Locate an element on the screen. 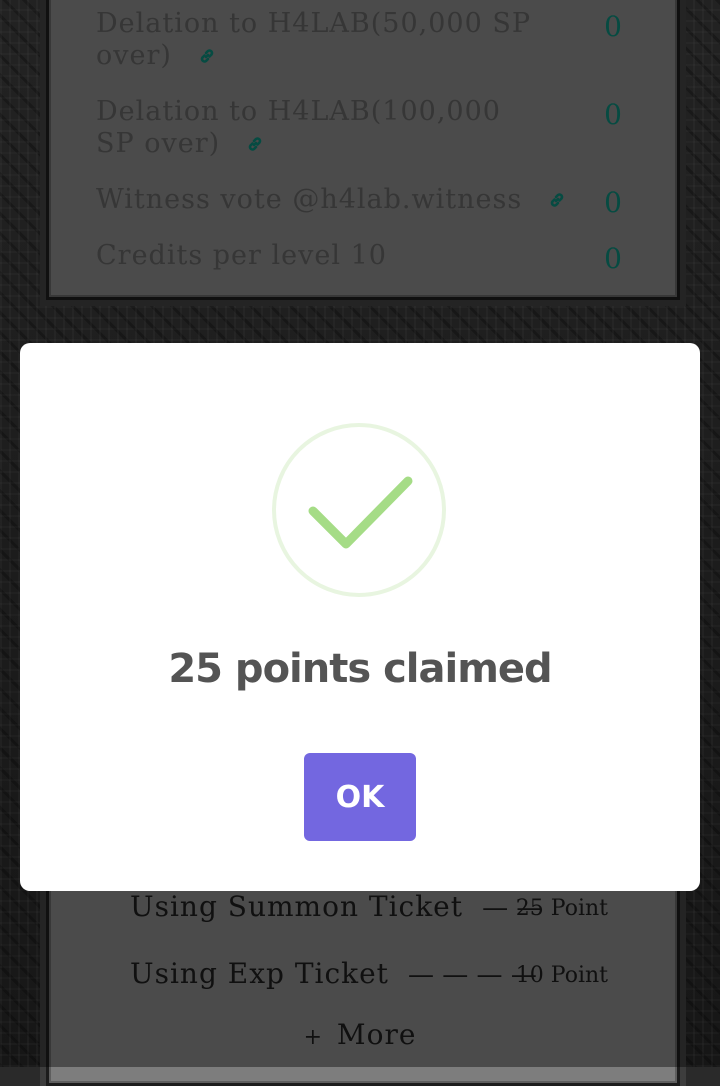 The height and width of the screenshot is (1086, 720). ok-button: OK is located at coordinates (360, 797).